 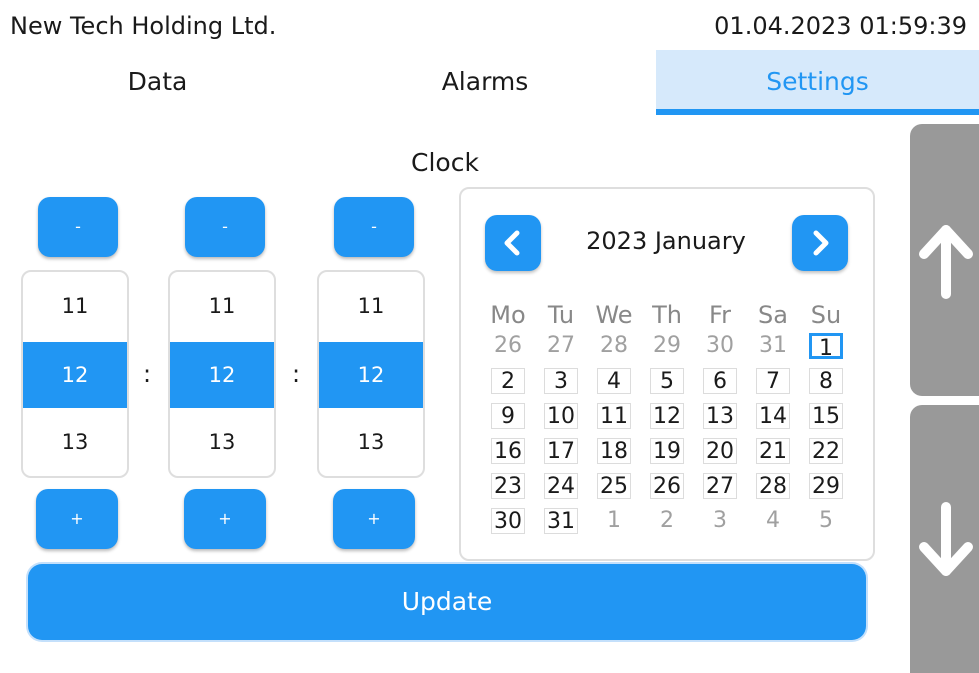 I want to click on calendar-day-outside: 4, so click(x=773, y=521).